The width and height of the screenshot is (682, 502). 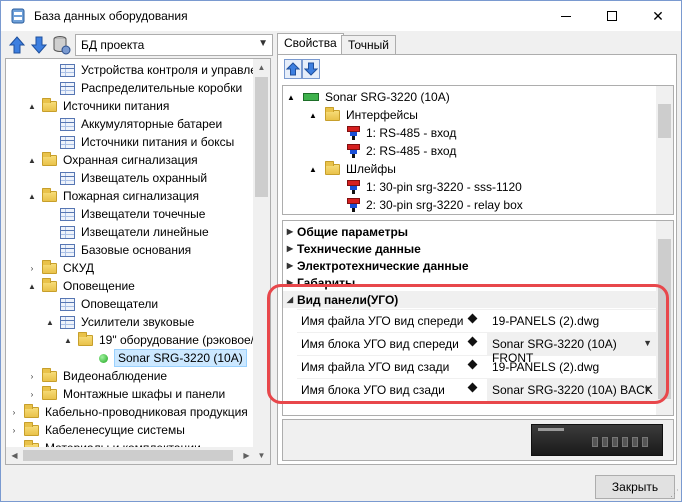 I want to click on property-category: ▶ Технические данные, so click(x=470, y=248).